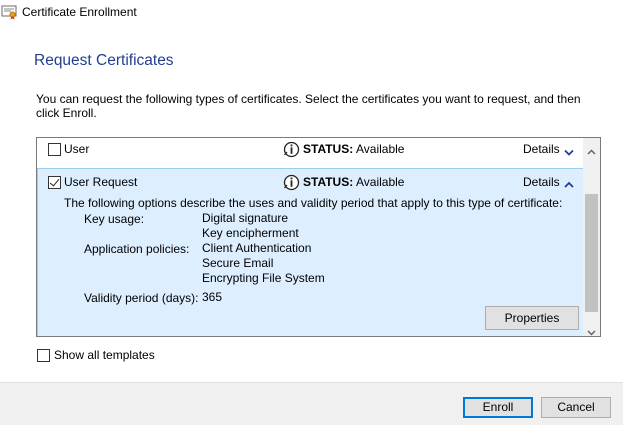 The height and width of the screenshot is (425, 623). I want to click on scroll-thumb, so click(591, 253).